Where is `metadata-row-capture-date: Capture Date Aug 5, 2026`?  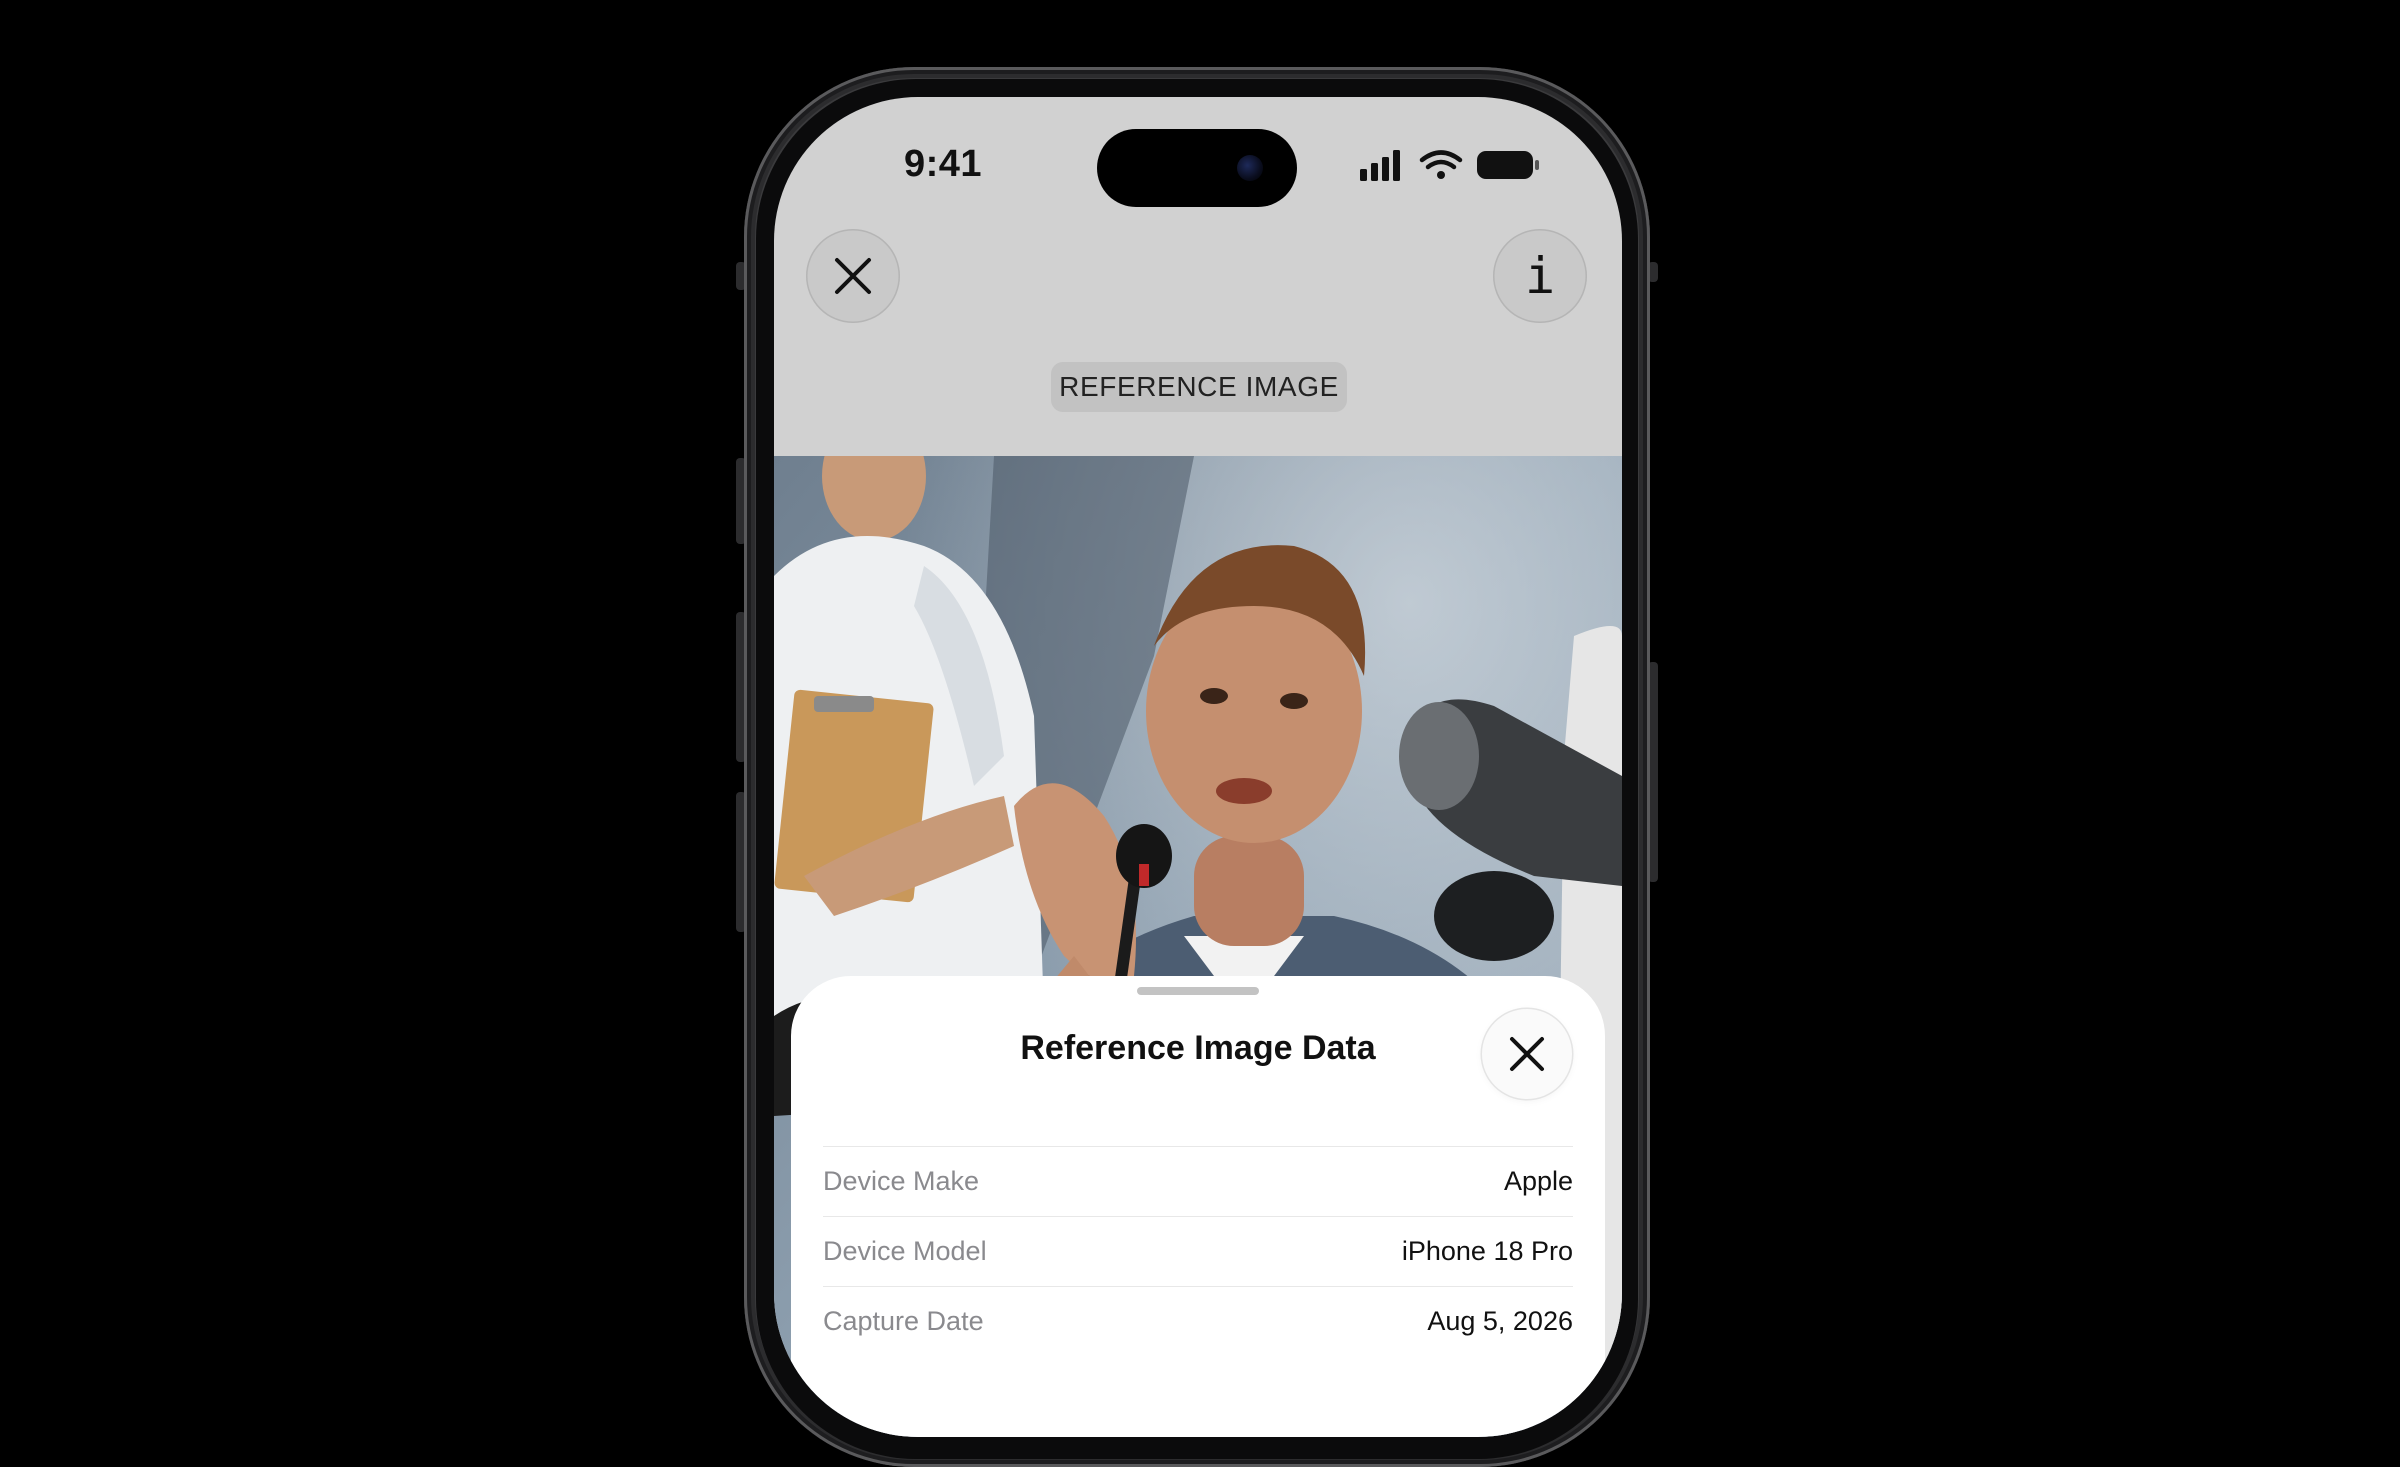
metadata-row-capture-date: Capture Date Aug 5, 2026 is located at coordinates (1198, 1321).